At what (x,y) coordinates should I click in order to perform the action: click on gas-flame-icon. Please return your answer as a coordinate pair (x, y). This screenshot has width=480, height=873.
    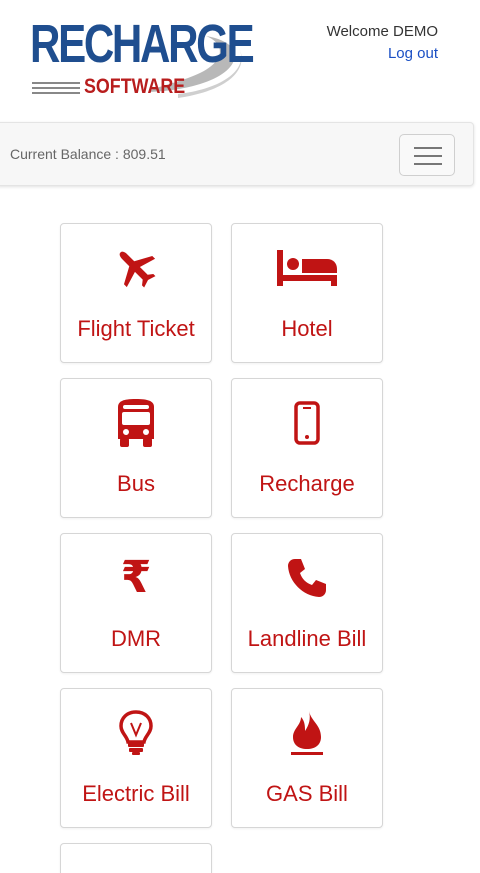
    Looking at the image, I should click on (307, 733).